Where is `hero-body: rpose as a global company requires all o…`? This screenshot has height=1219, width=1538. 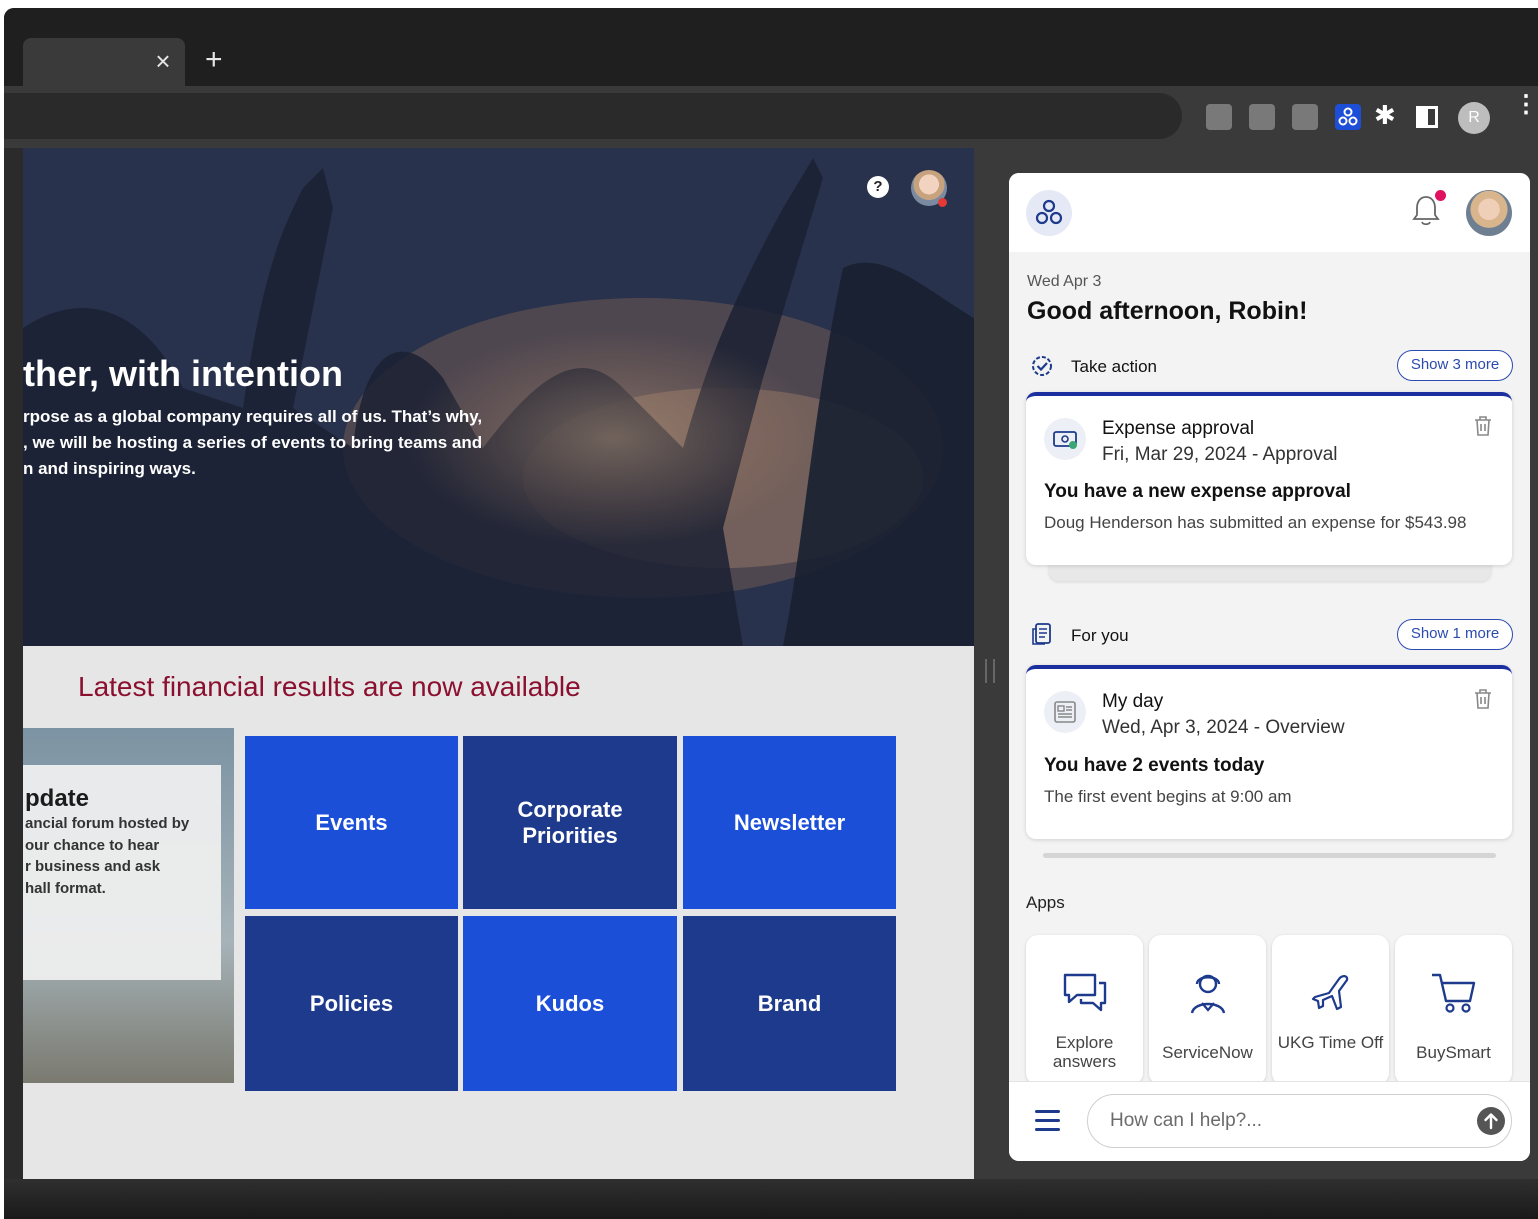 hero-body: rpose as a global company requires all o… is located at coordinates (273, 443).